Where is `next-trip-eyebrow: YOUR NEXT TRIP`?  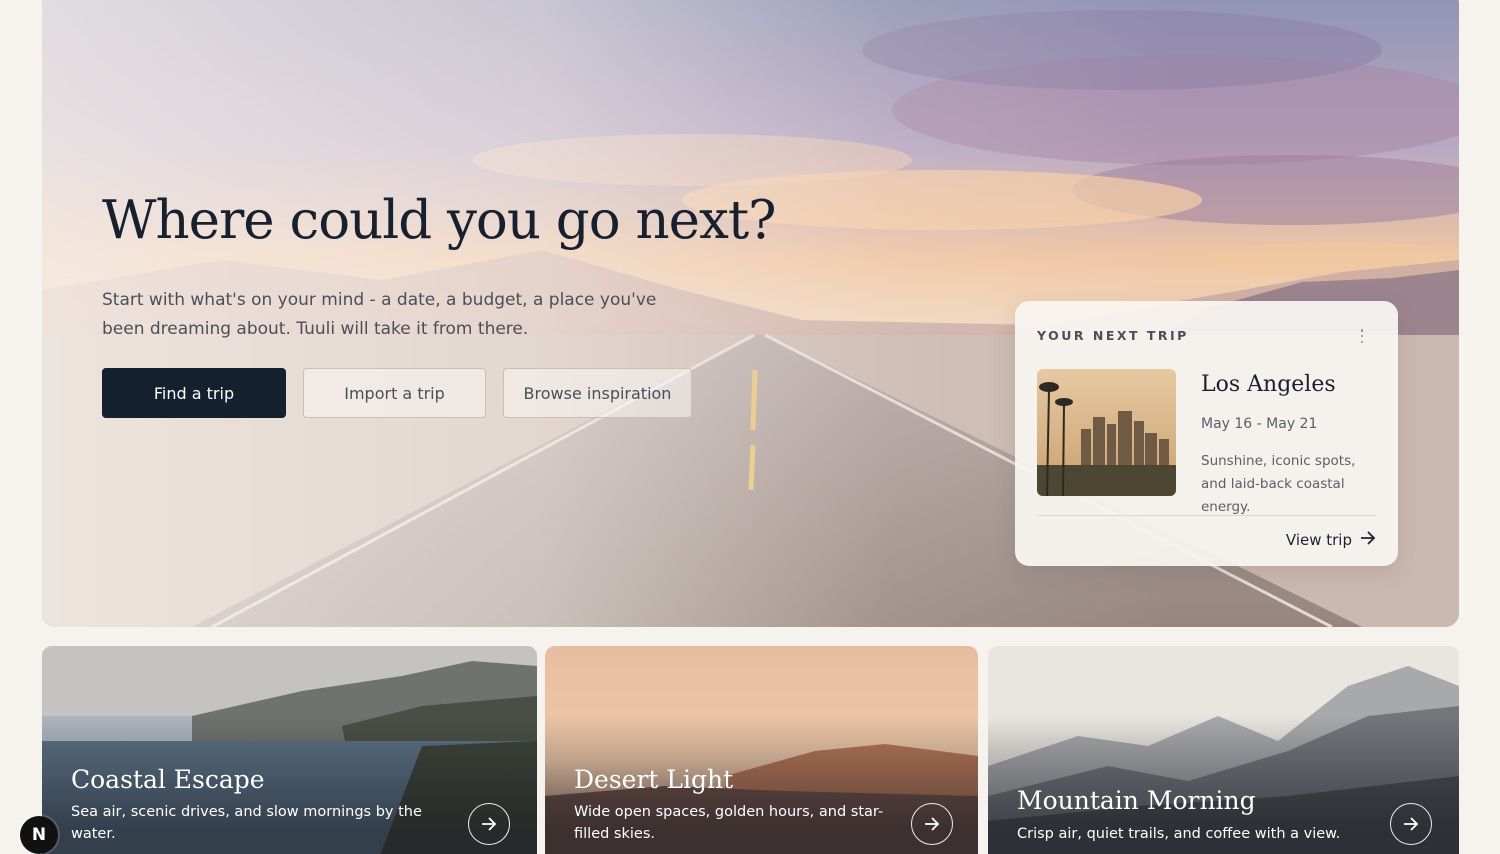
next-trip-eyebrow: YOUR NEXT TRIP is located at coordinates (1113, 335).